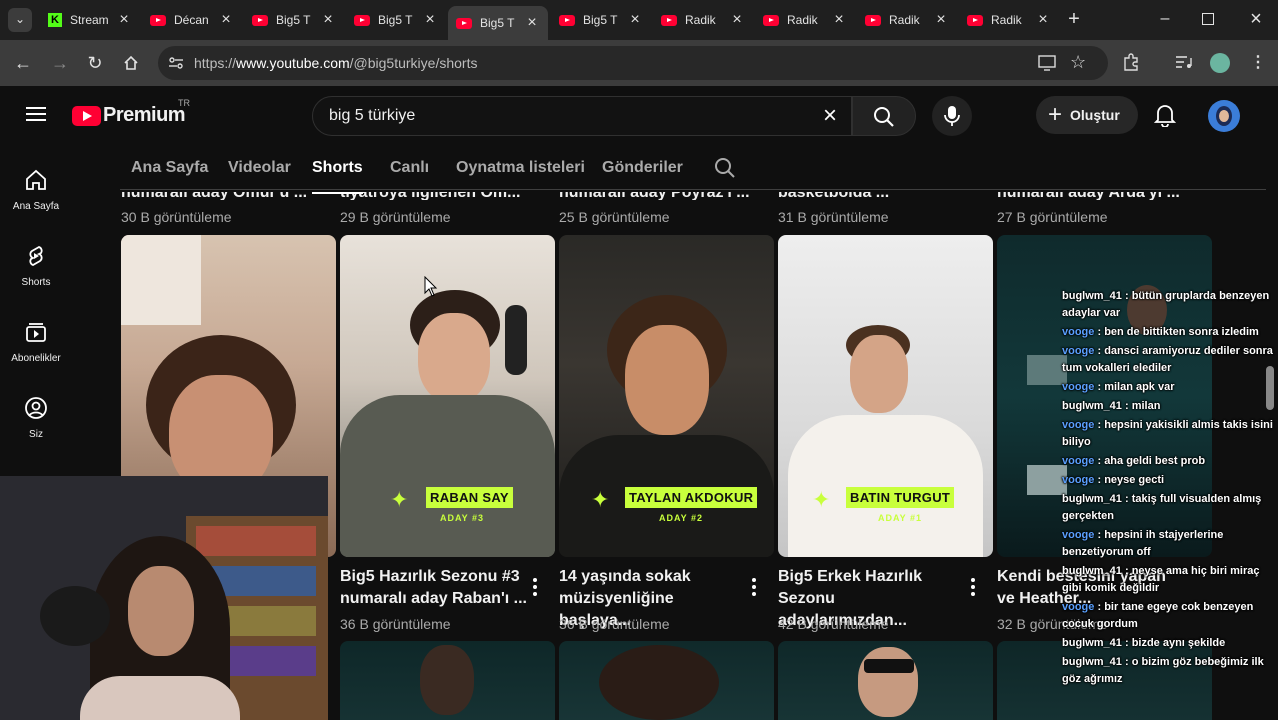 The image size is (1278, 720). I want to click on create-label: Oluştur, so click(1095, 115).